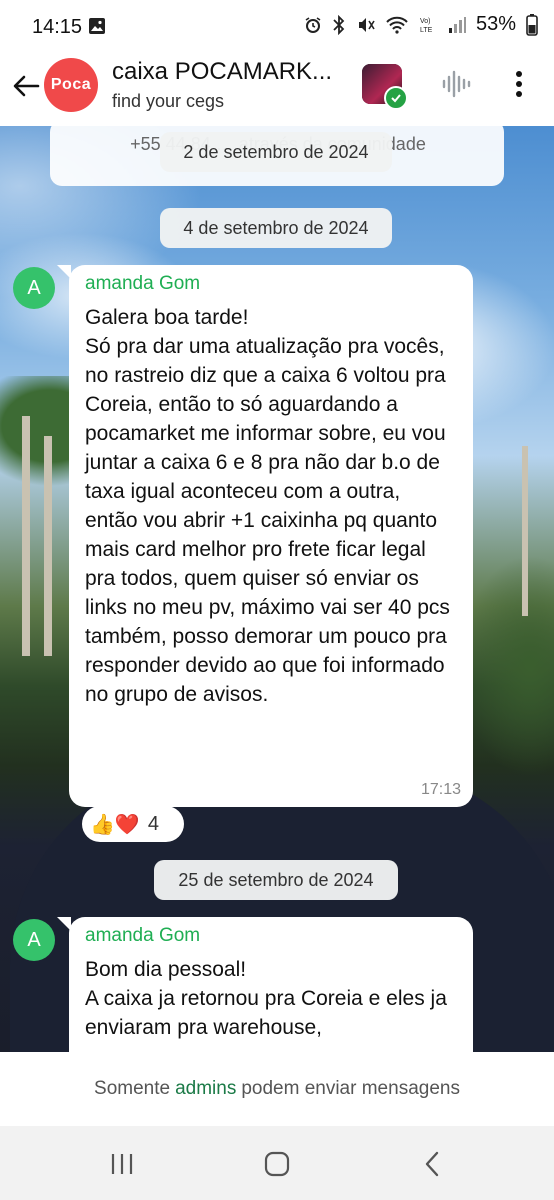 The image size is (554, 1200). I want to click on check-icon, so click(396, 98).